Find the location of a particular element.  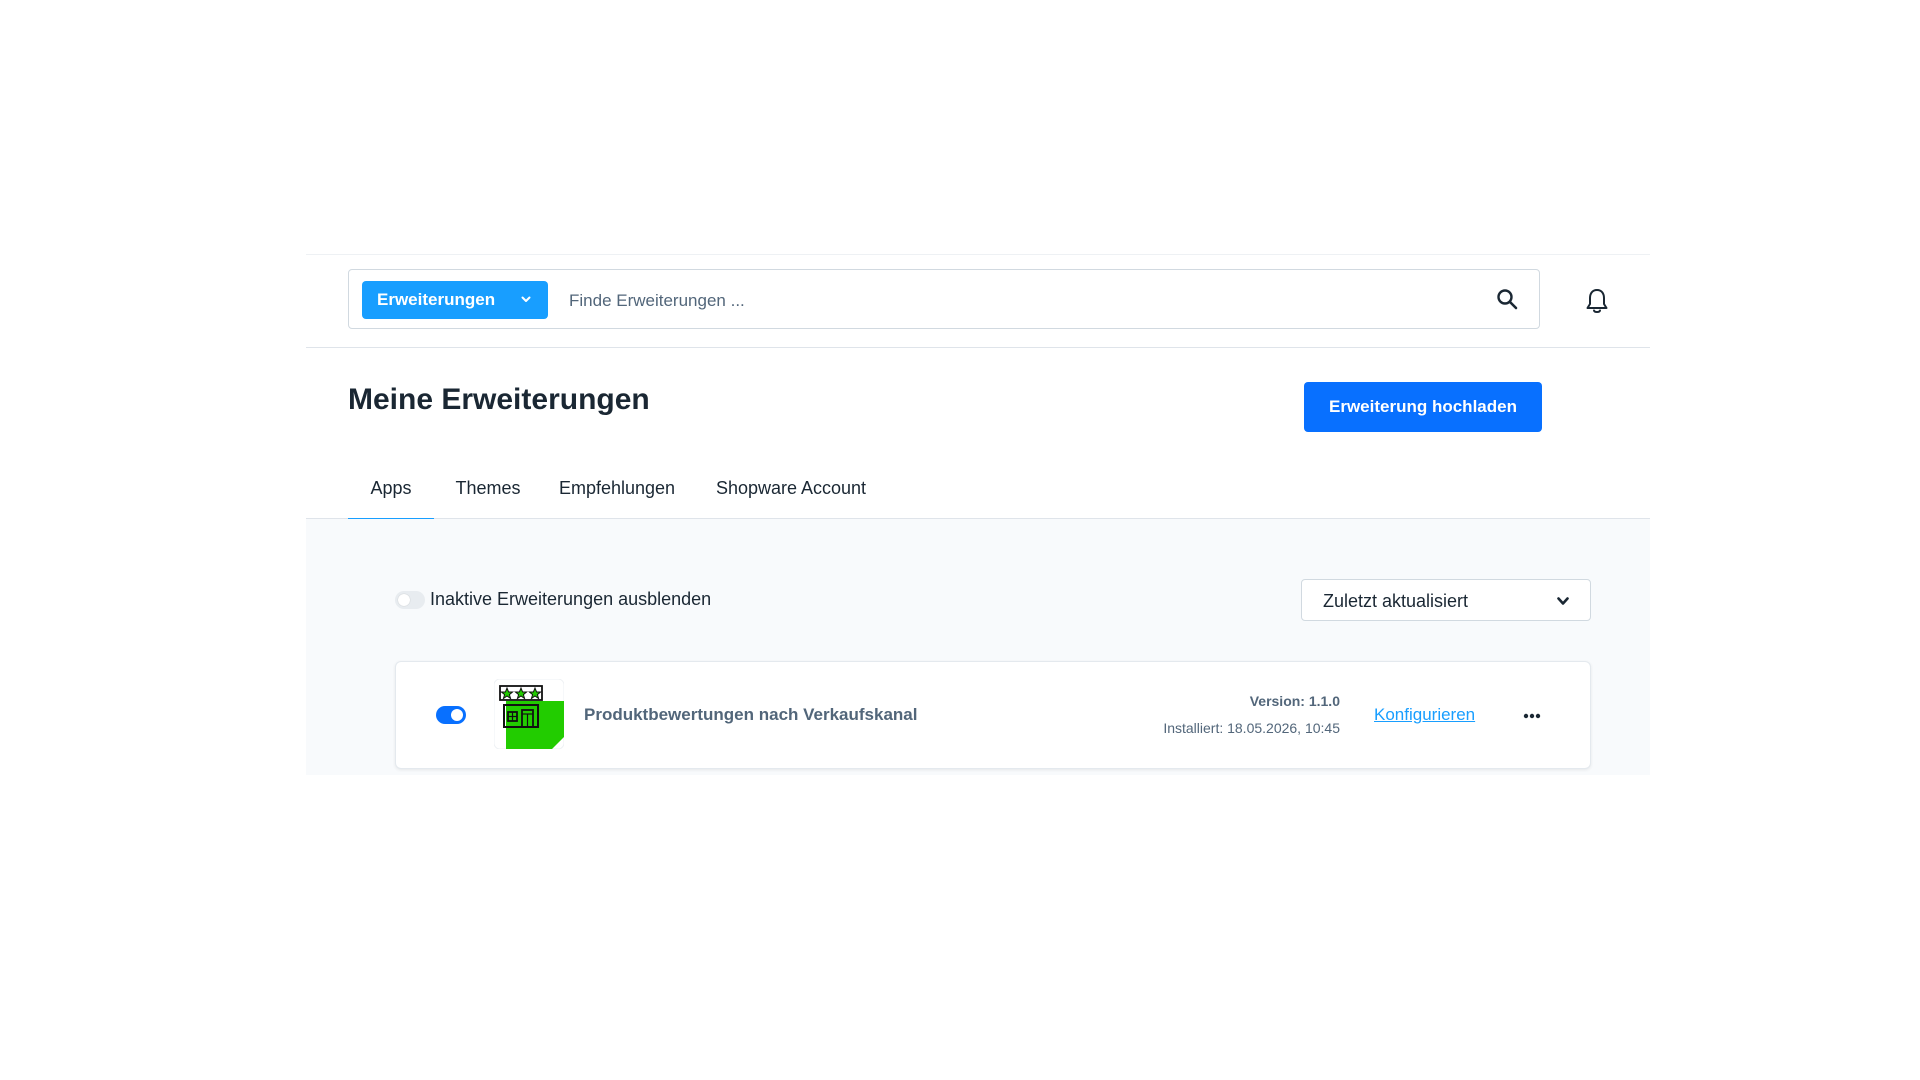

tab-shopware-account: Shopware Account is located at coordinates (791, 495).